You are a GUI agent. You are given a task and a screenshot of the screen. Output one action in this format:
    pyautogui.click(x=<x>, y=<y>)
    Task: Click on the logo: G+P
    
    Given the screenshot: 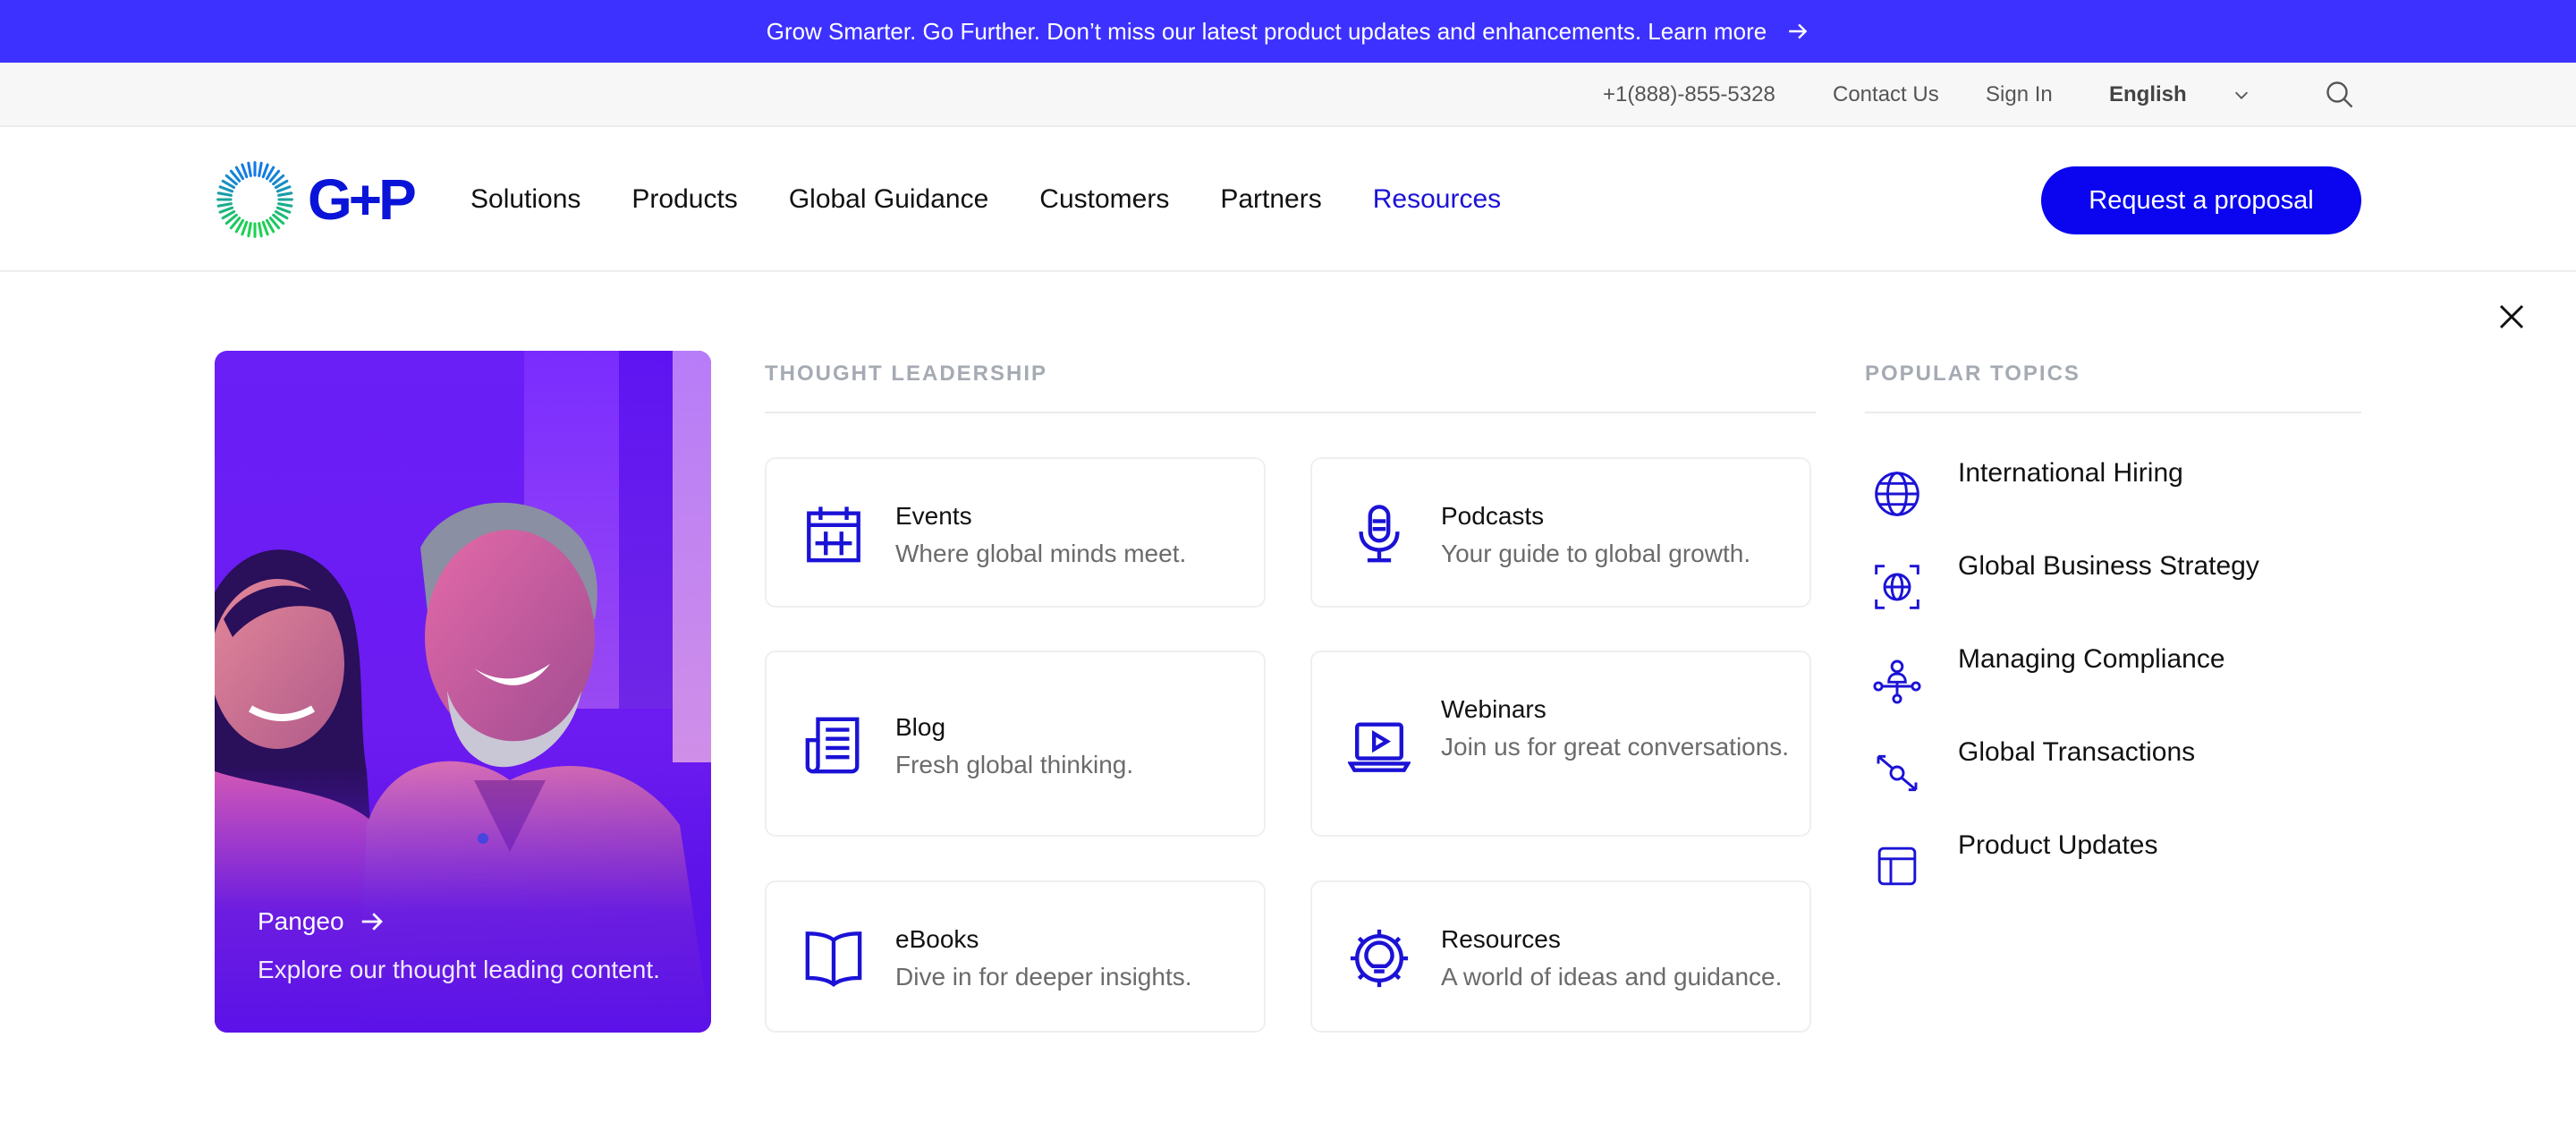 What is the action you would take?
    pyautogui.click(x=316, y=199)
    